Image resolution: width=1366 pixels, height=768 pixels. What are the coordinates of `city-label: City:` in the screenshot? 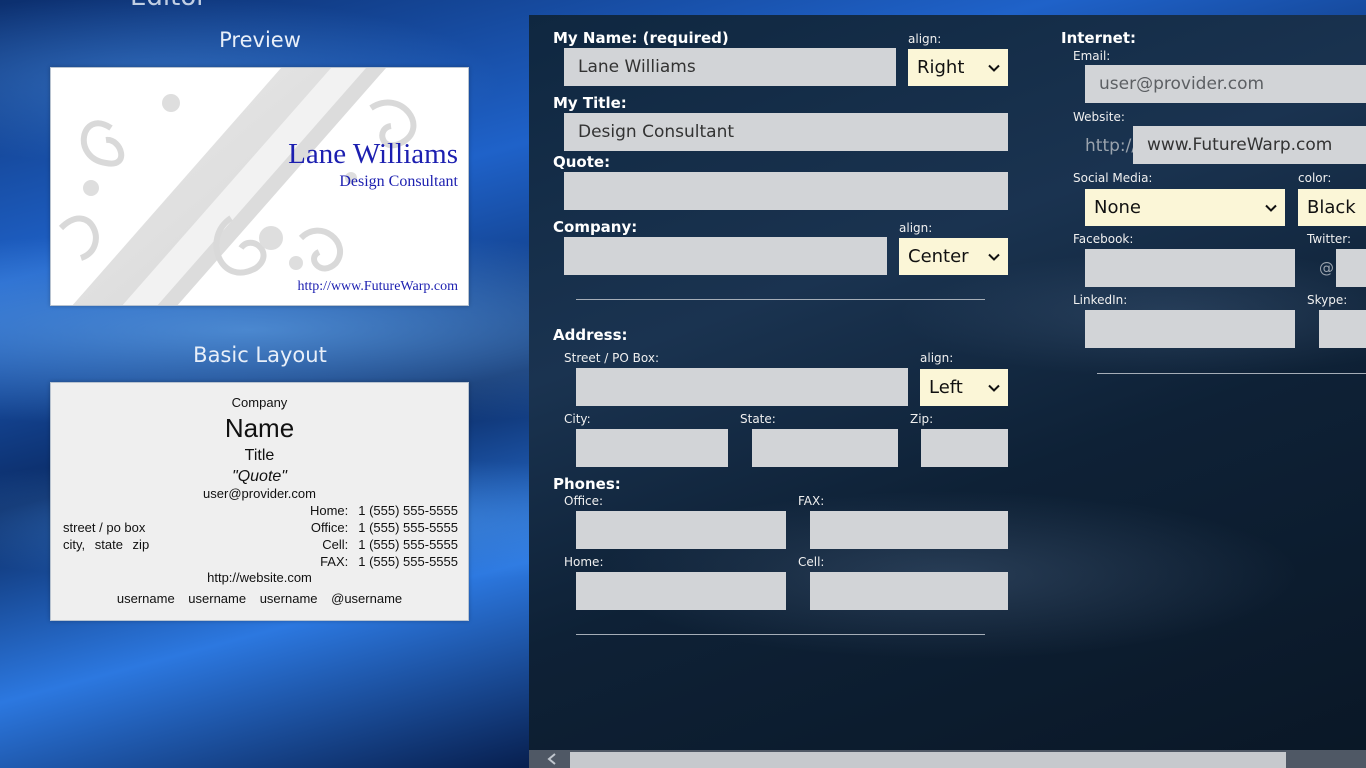 It's located at (577, 419).